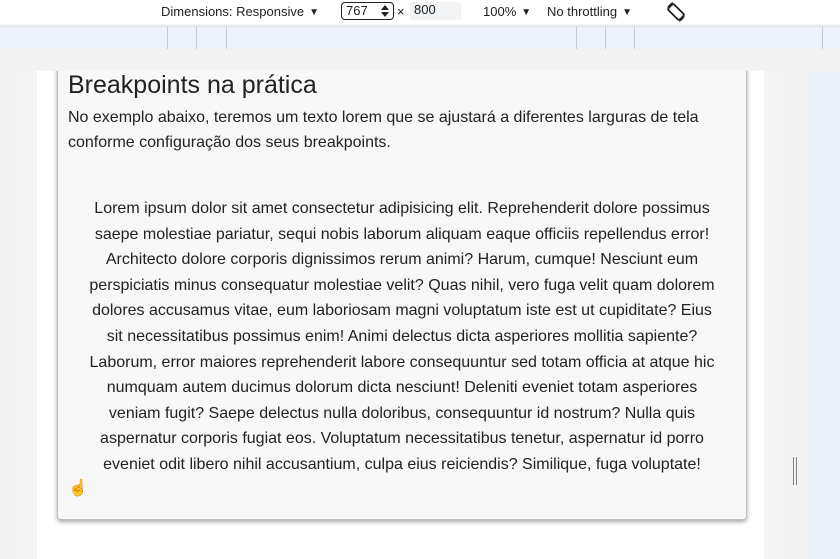  I want to click on rotate-icon, so click(676, 12).